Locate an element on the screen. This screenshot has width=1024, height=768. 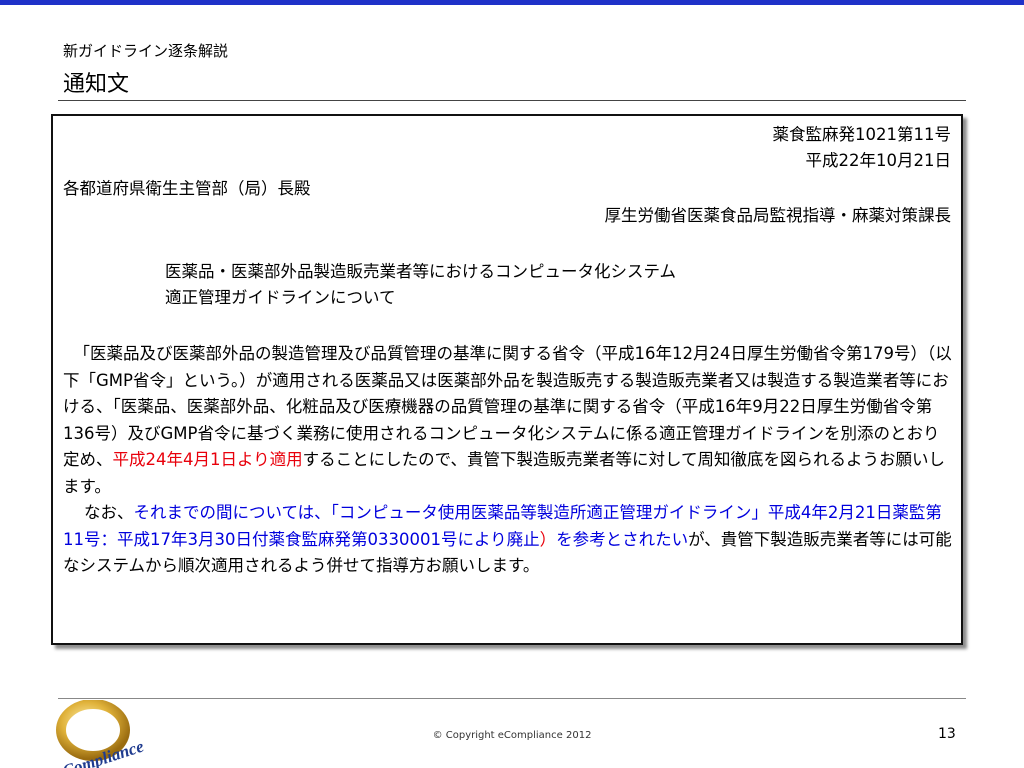
header-divider is located at coordinates (512, 100).